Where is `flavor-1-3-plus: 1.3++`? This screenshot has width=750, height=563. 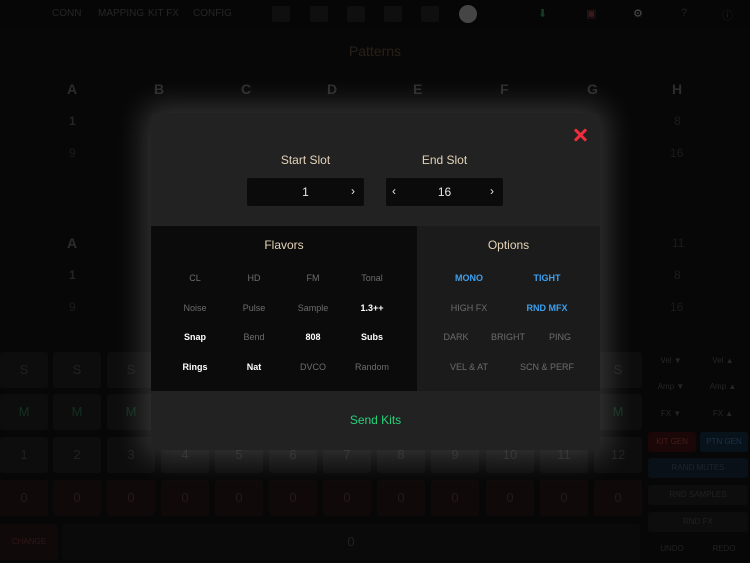 flavor-1-3-plus: 1.3++ is located at coordinates (372, 308).